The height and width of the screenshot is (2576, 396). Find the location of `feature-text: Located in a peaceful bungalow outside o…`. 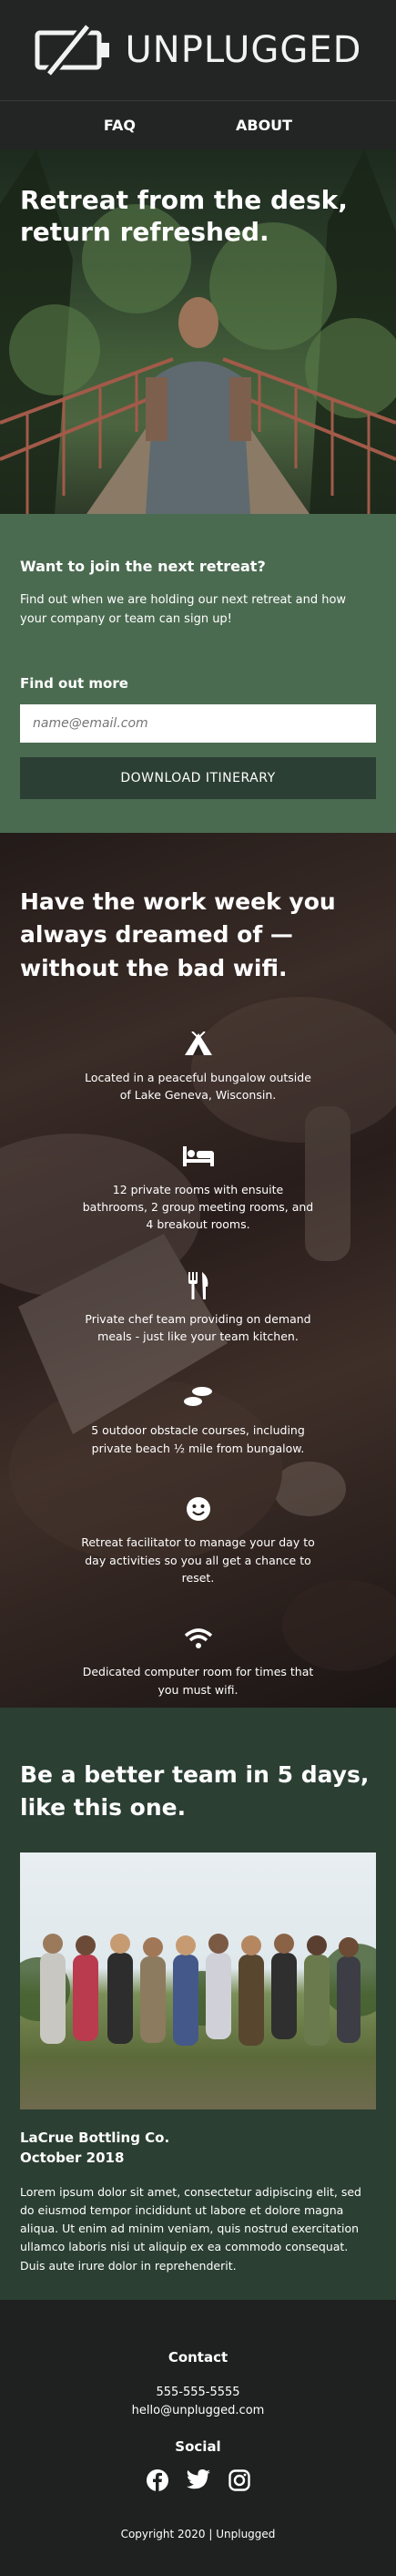

feature-text: Located in a peaceful bungalow outside o… is located at coordinates (198, 1086).